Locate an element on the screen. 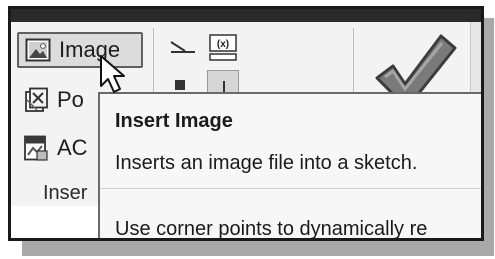  tooltip-separator is located at coordinates (290, 188).